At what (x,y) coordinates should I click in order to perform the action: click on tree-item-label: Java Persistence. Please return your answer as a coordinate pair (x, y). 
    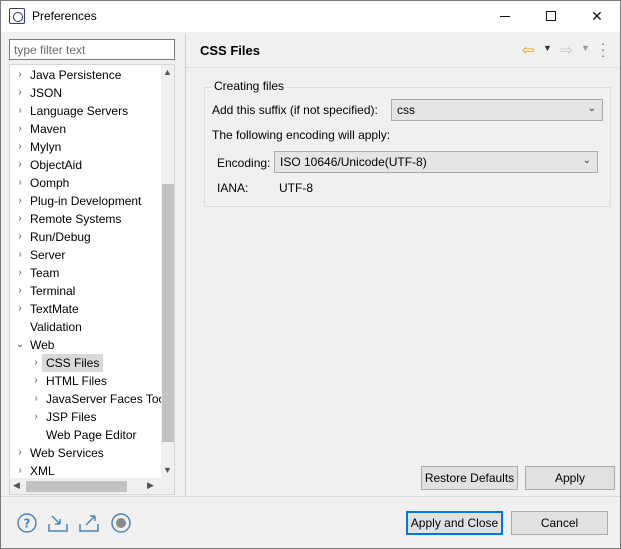
    Looking at the image, I should click on (76, 75).